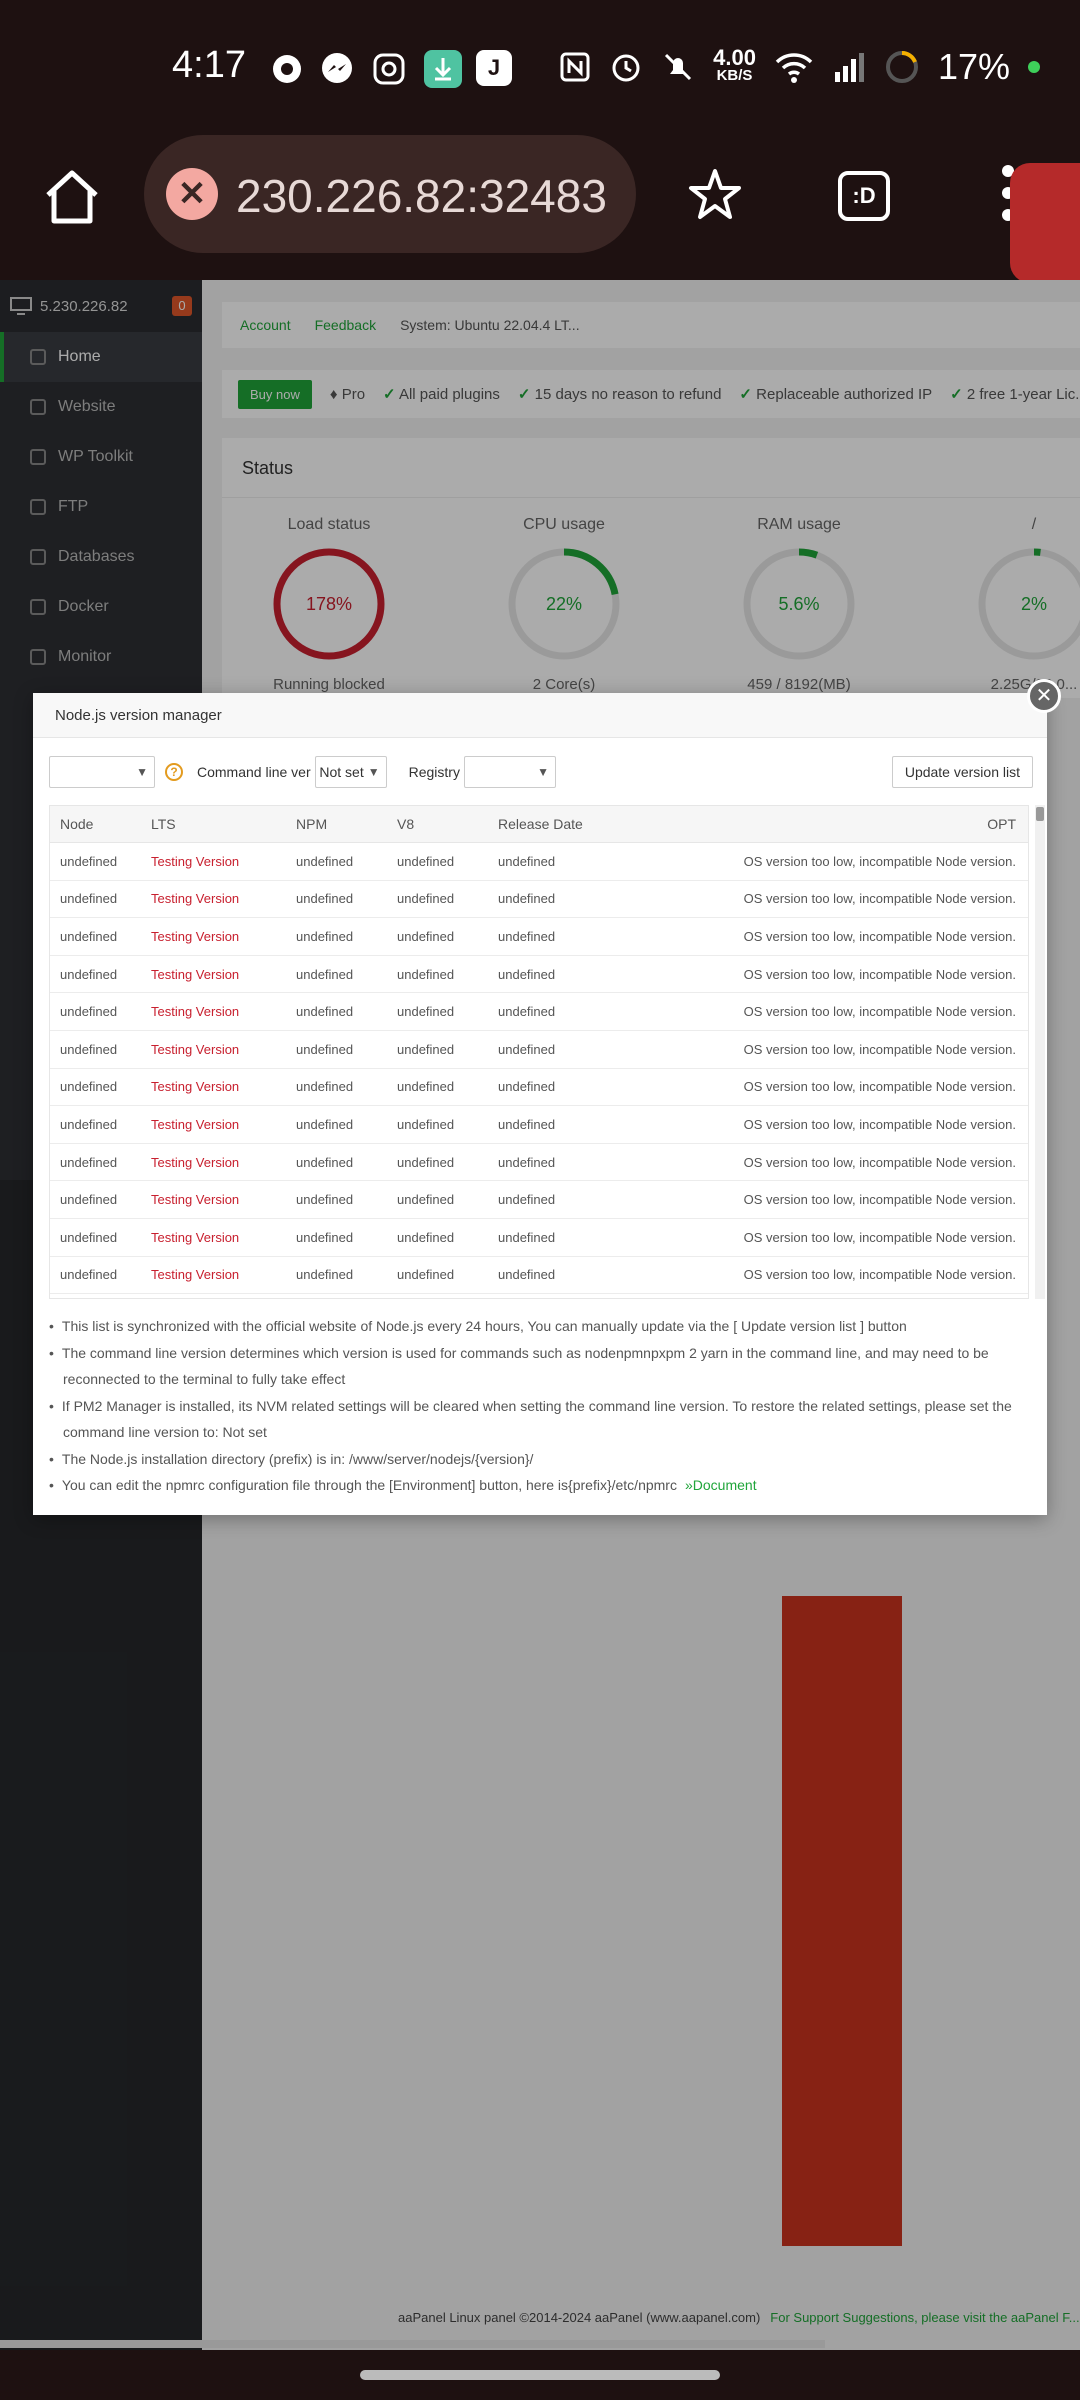 This screenshot has height=2400, width=1080. I want to click on download-icon, so click(443, 69).